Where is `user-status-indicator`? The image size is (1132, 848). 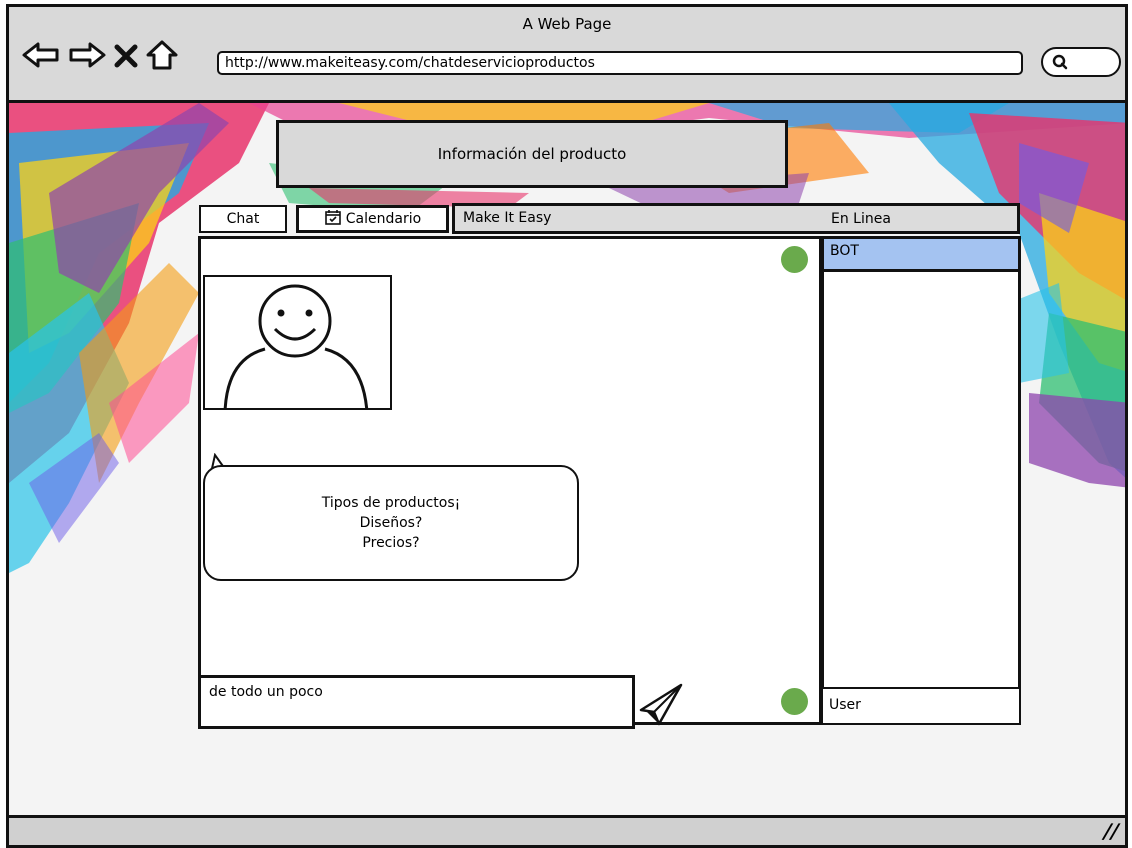
user-status-indicator is located at coordinates (794, 701).